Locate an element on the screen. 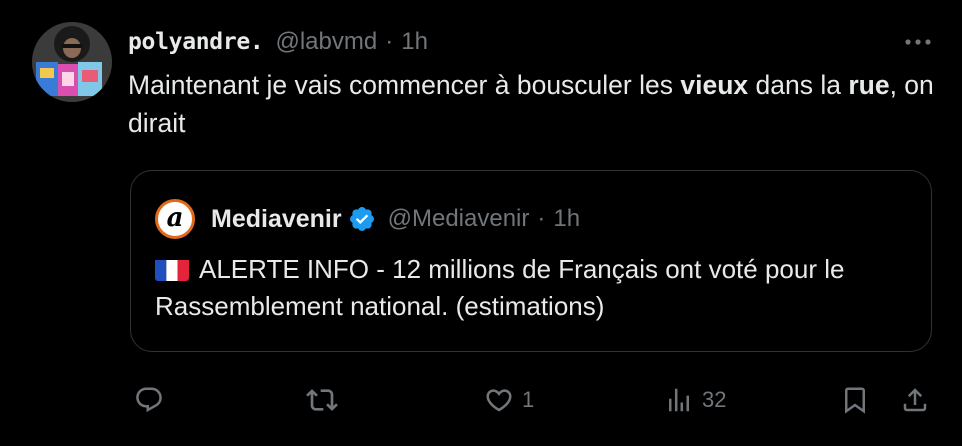 Image resolution: width=962 pixels, height=446 pixels. action-bar: 1 32 is located at coordinates (481, 400).